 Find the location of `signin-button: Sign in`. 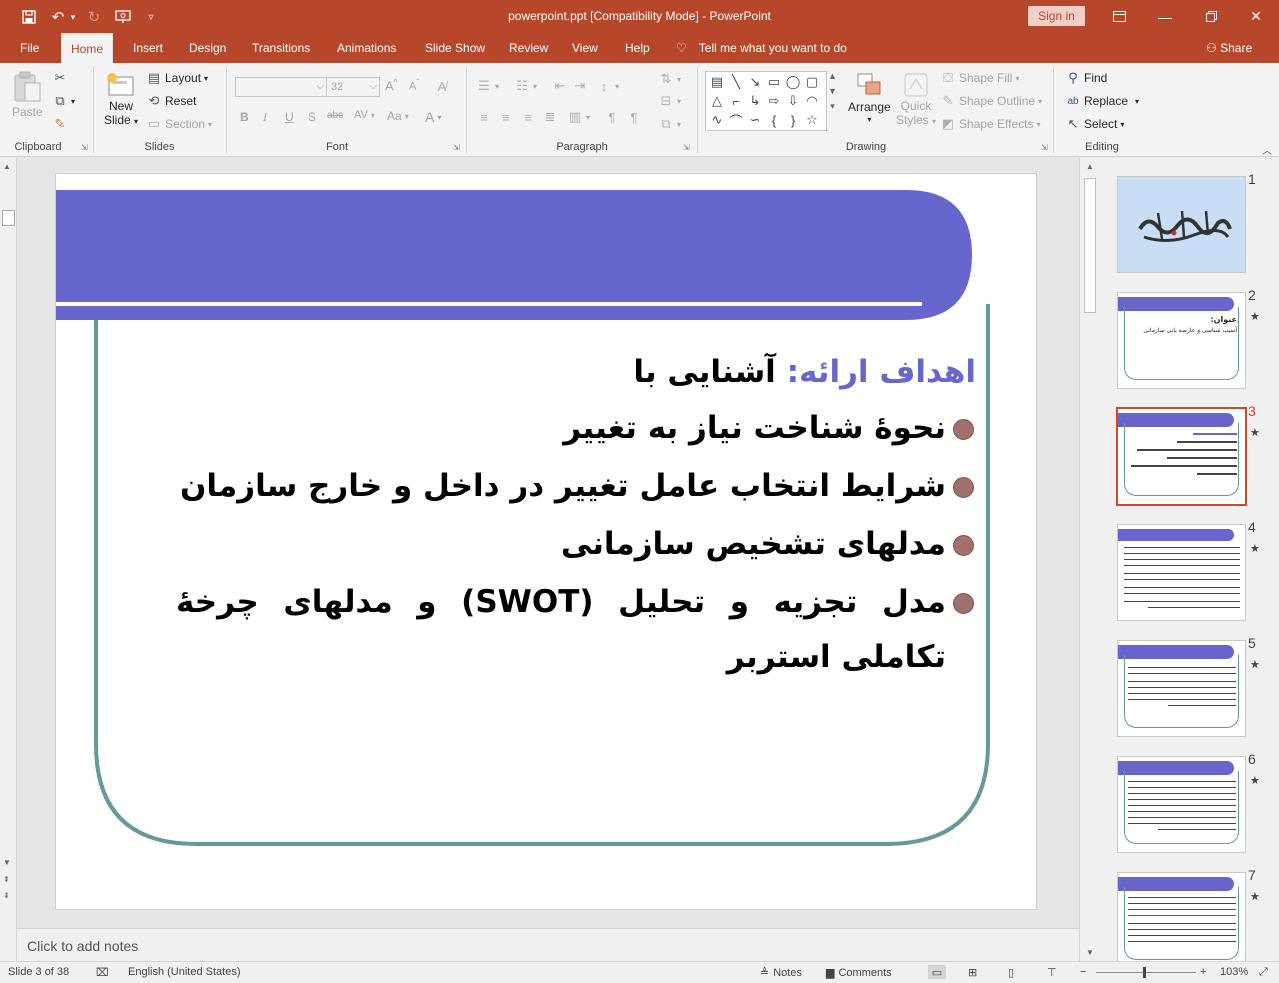

signin-button: Sign in is located at coordinates (1056, 16).